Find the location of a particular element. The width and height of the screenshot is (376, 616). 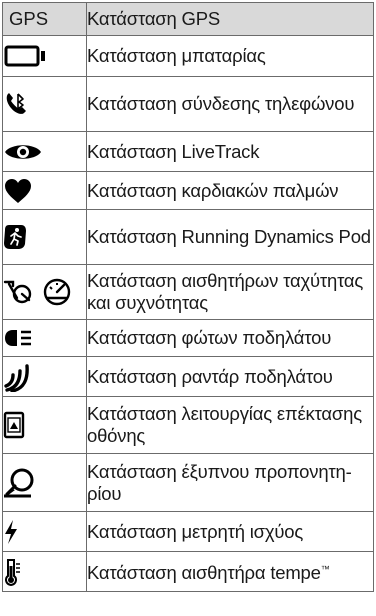

speed-cadence-sensor-icon is located at coordinates (39, 292).